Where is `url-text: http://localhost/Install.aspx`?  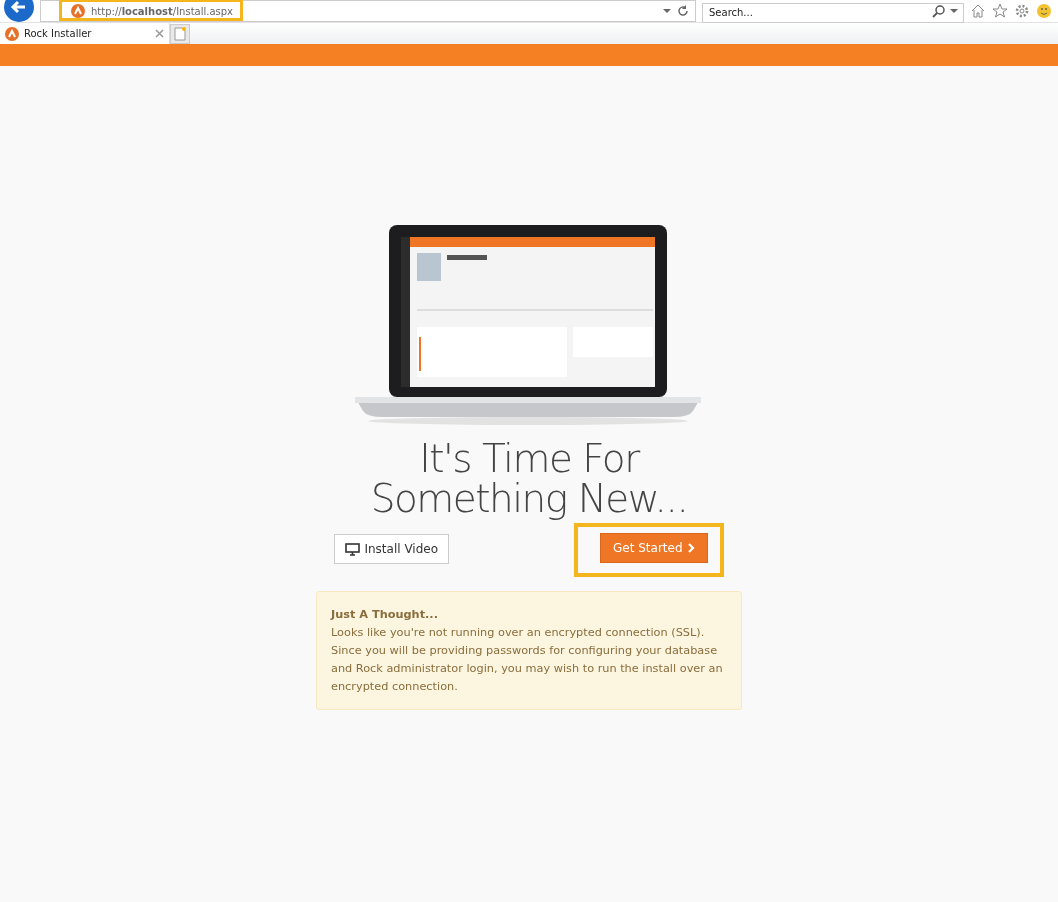
url-text: http://localhost/Install.aspx is located at coordinates (162, 11).